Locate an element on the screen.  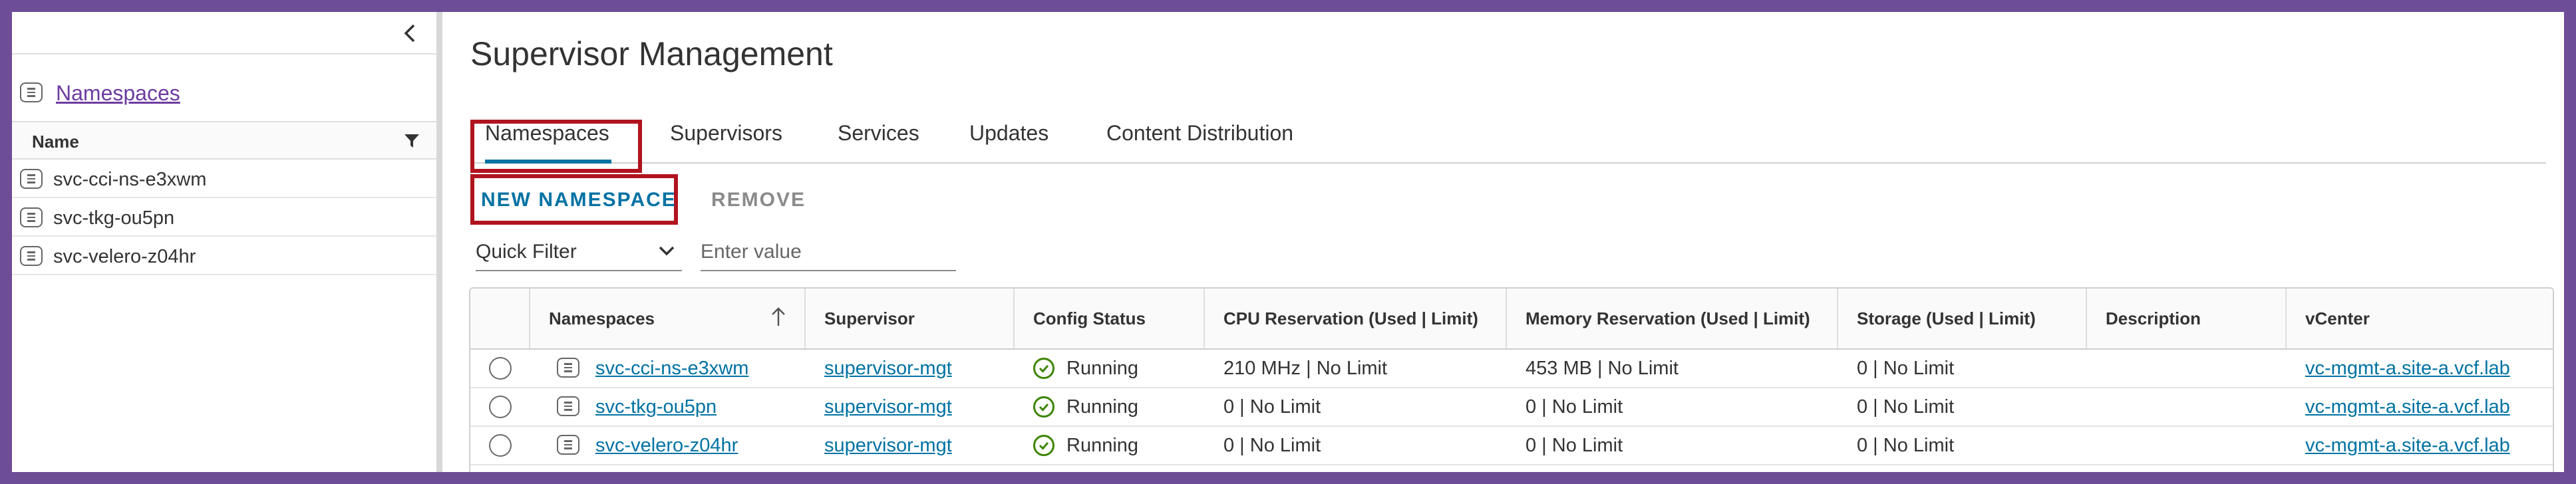
sidebar-collapse-row is located at coordinates (224, 33).